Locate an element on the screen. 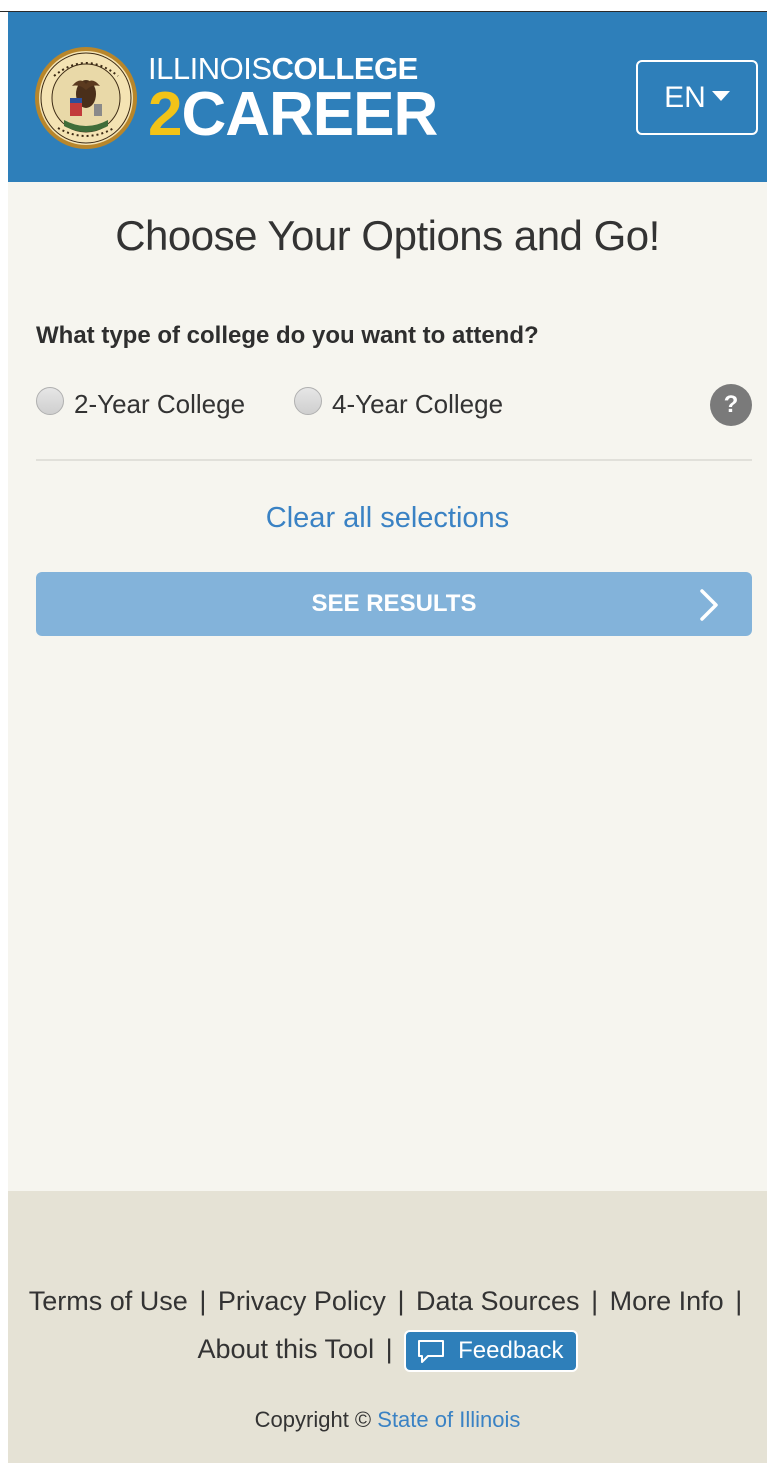  feedback-button: Feedback is located at coordinates (491, 1350).